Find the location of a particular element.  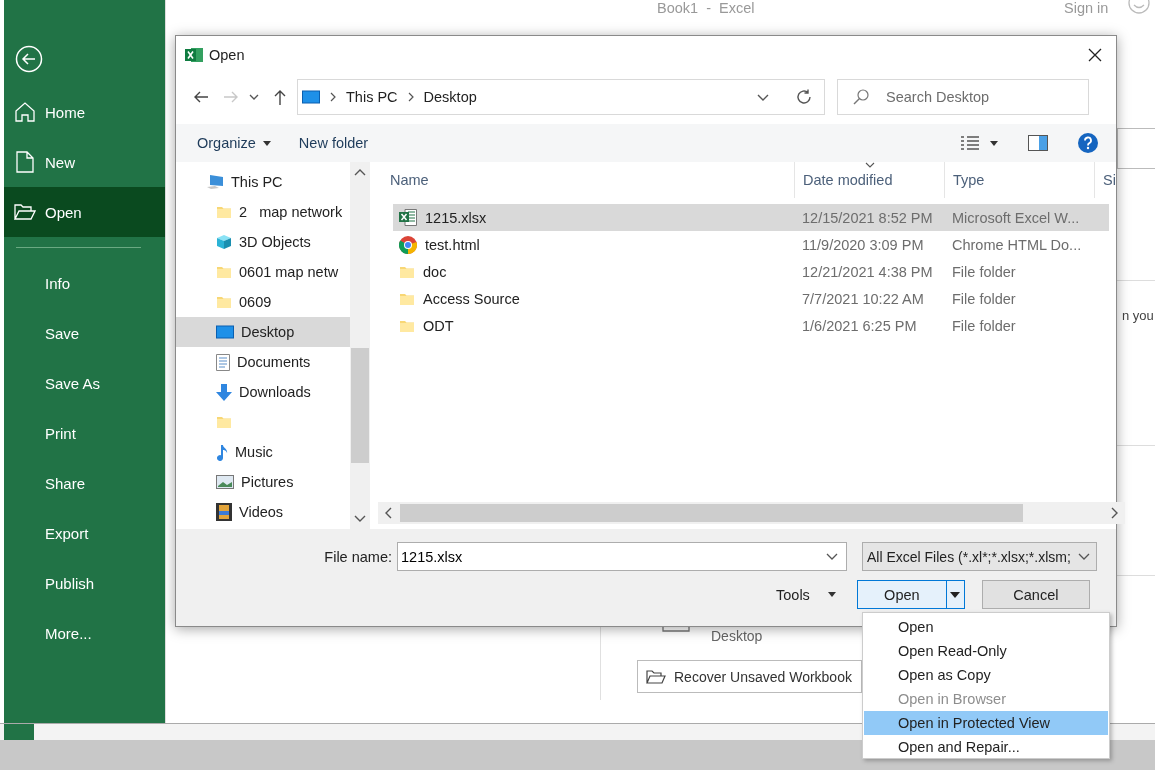

date-cell-text: 1/6/2021 6:25 PM is located at coordinates (859, 325).